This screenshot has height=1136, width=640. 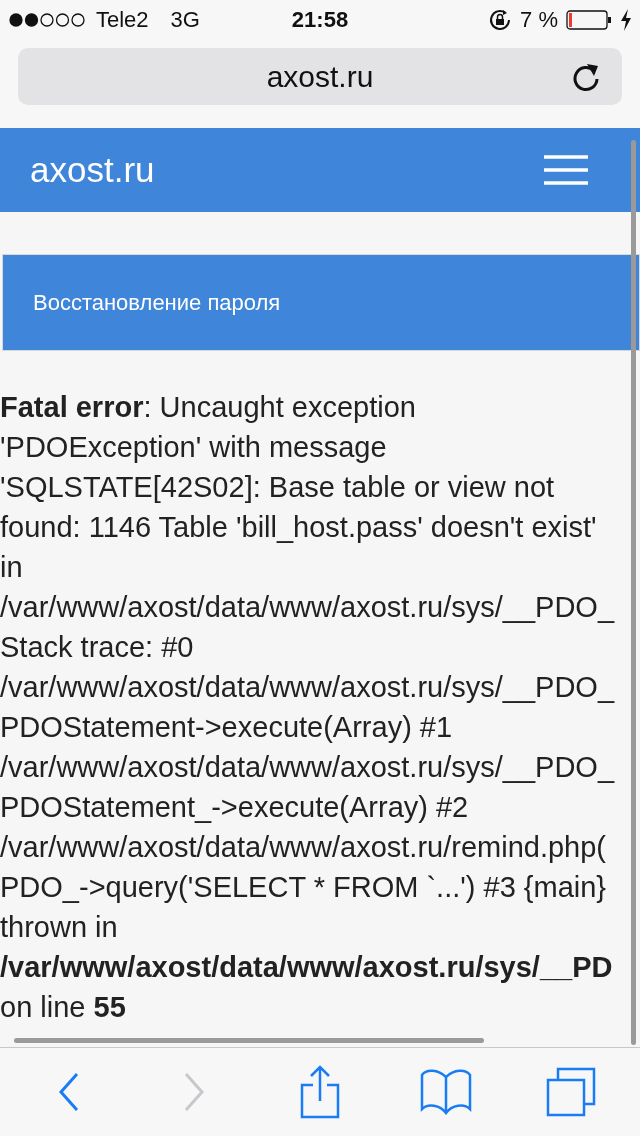 What do you see at coordinates (320, 1092) in the screenshot?
I see `share-icon` at bounding box center [320, 1092].